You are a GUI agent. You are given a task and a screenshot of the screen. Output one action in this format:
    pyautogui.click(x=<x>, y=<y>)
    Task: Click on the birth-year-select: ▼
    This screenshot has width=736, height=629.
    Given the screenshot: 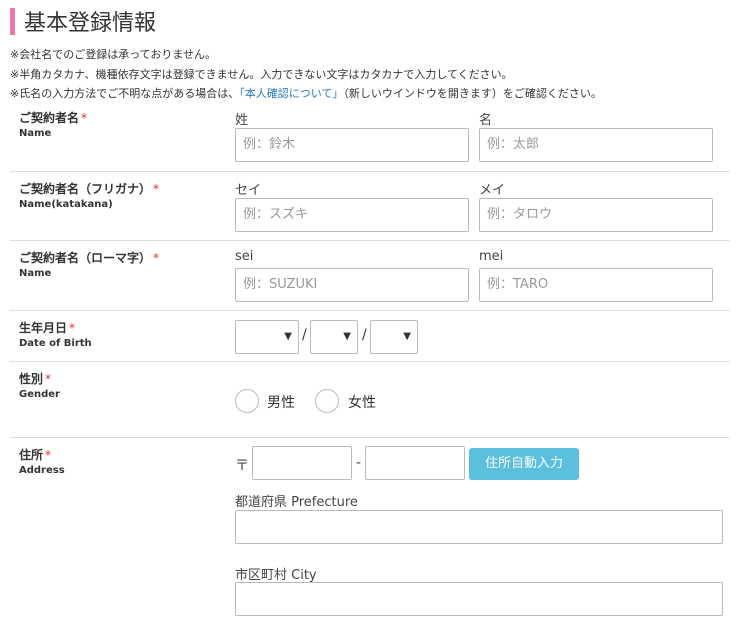 What is the action you would take?
    pyautogui.click(x=267, y=337)
    